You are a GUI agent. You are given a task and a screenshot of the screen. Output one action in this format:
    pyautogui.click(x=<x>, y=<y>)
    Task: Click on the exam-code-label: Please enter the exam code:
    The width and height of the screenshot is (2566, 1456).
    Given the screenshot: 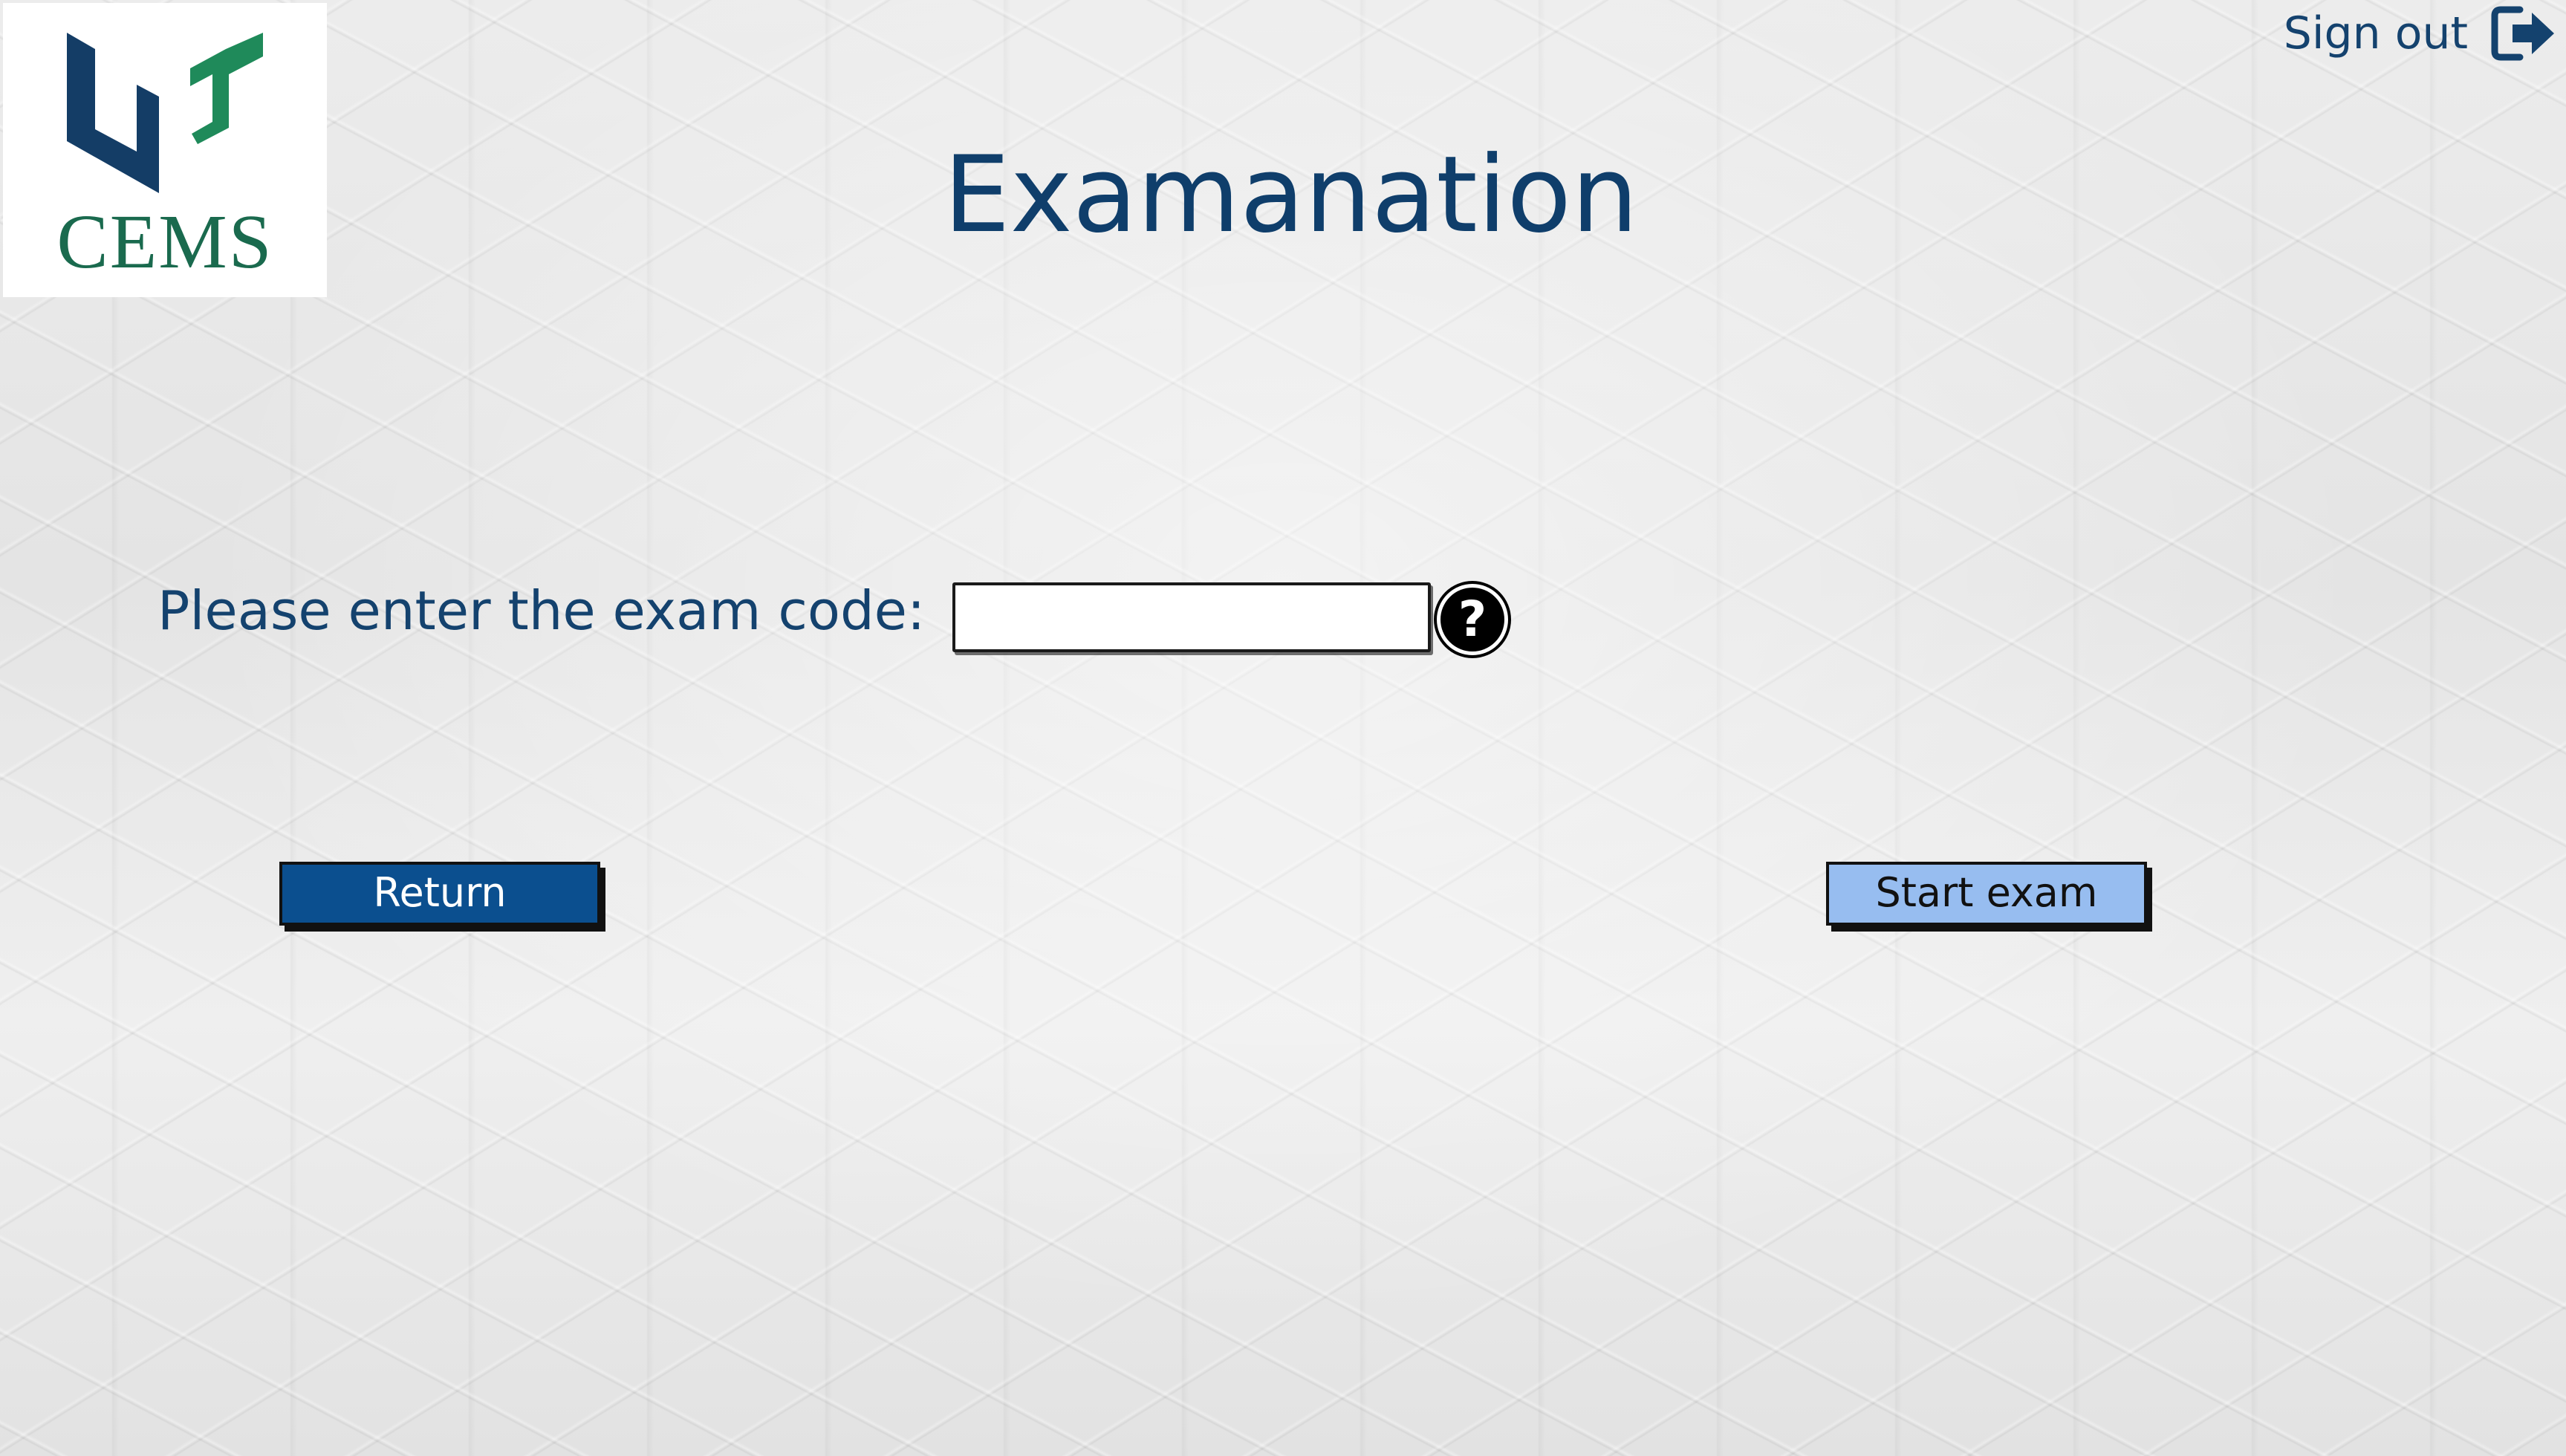 What is the action you would take?
    pyautogui.click(x=541, y=610)
    